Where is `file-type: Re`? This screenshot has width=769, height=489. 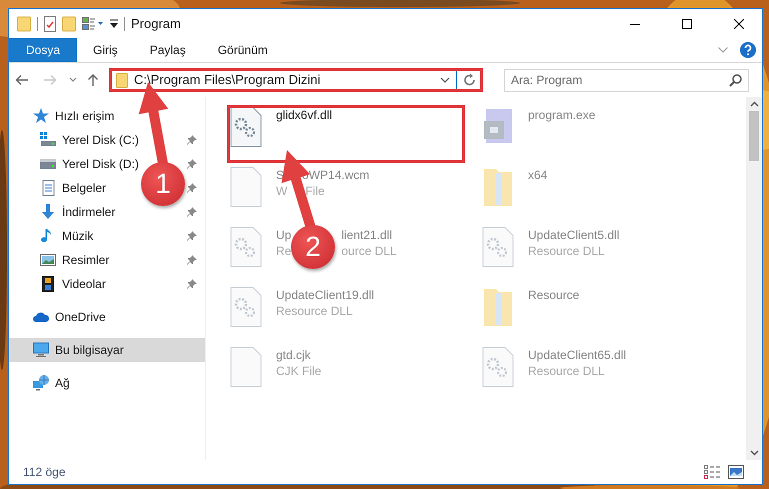 file-type: Re is located at coordinates (284, 251).